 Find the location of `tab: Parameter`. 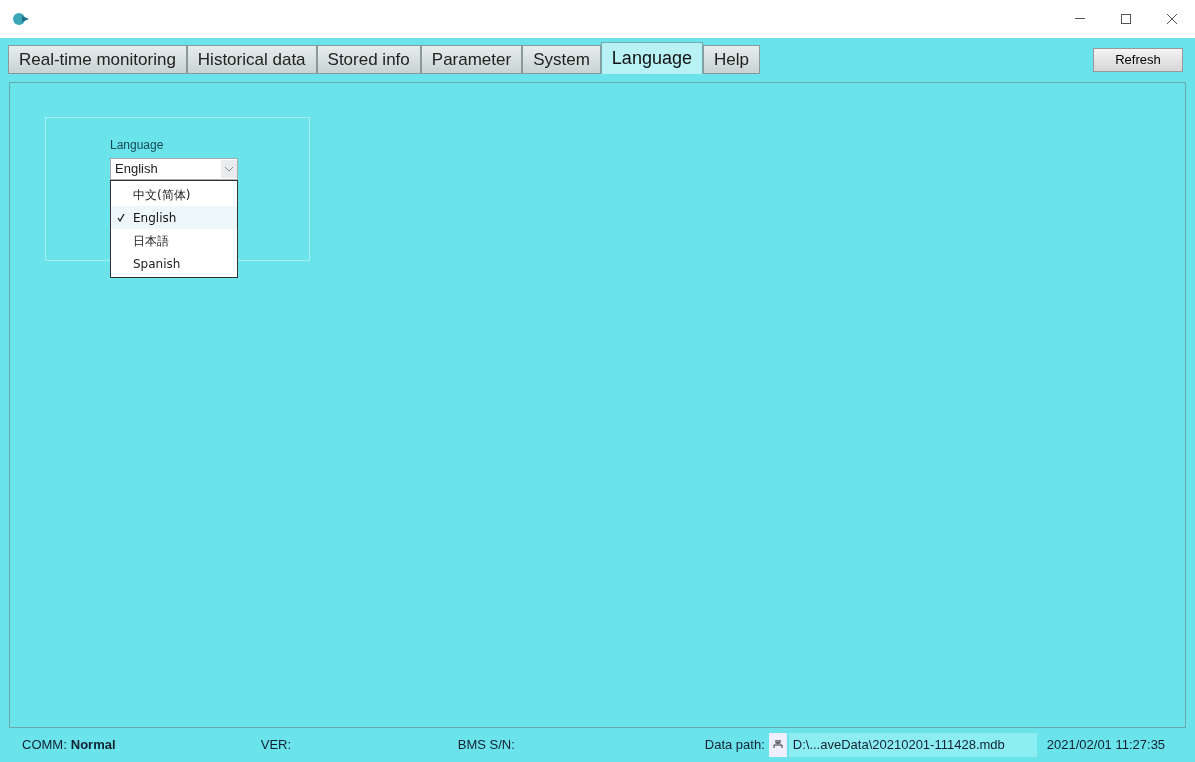

tab: Parameter is located at coordinates (471, 59).